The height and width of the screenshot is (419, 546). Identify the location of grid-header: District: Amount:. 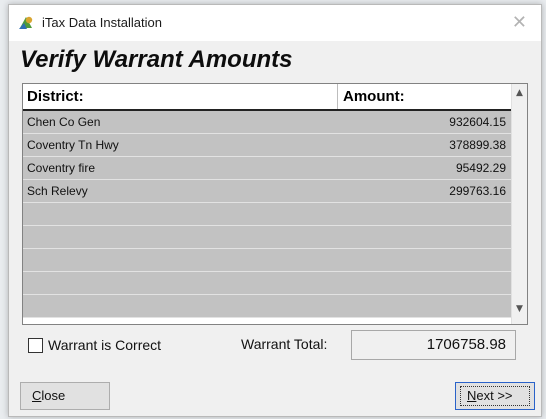
(267, 97).